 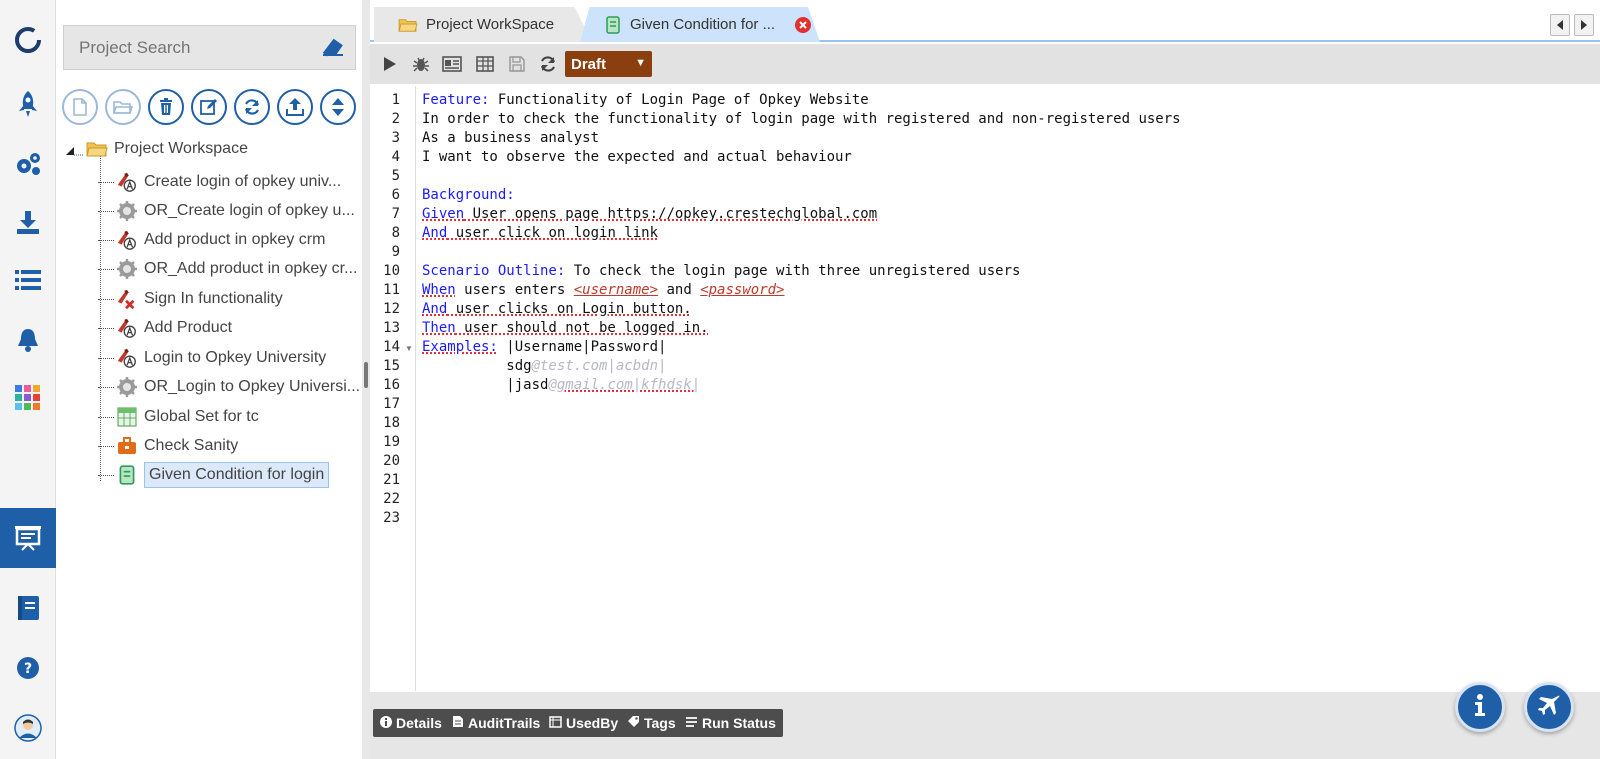 I want to click on tree-collapse-icon, so click(x=75, y=149).